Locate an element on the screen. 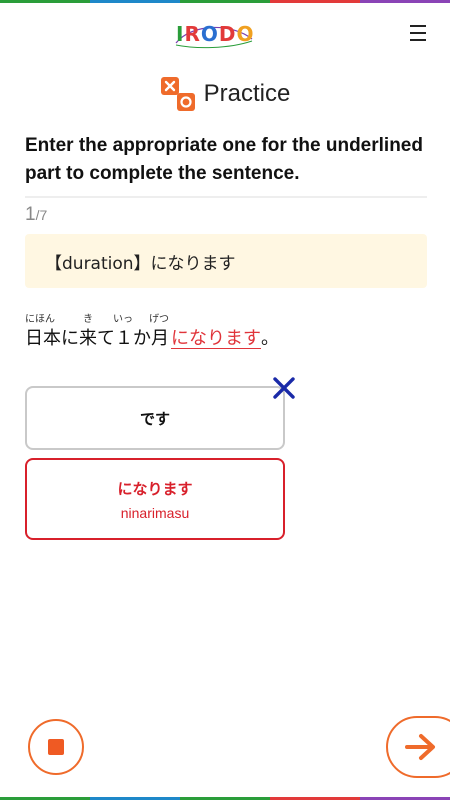 The width and height of the screenshot is (450, 800). sentence-segment: 日本 is located at coordinates (43, 338).